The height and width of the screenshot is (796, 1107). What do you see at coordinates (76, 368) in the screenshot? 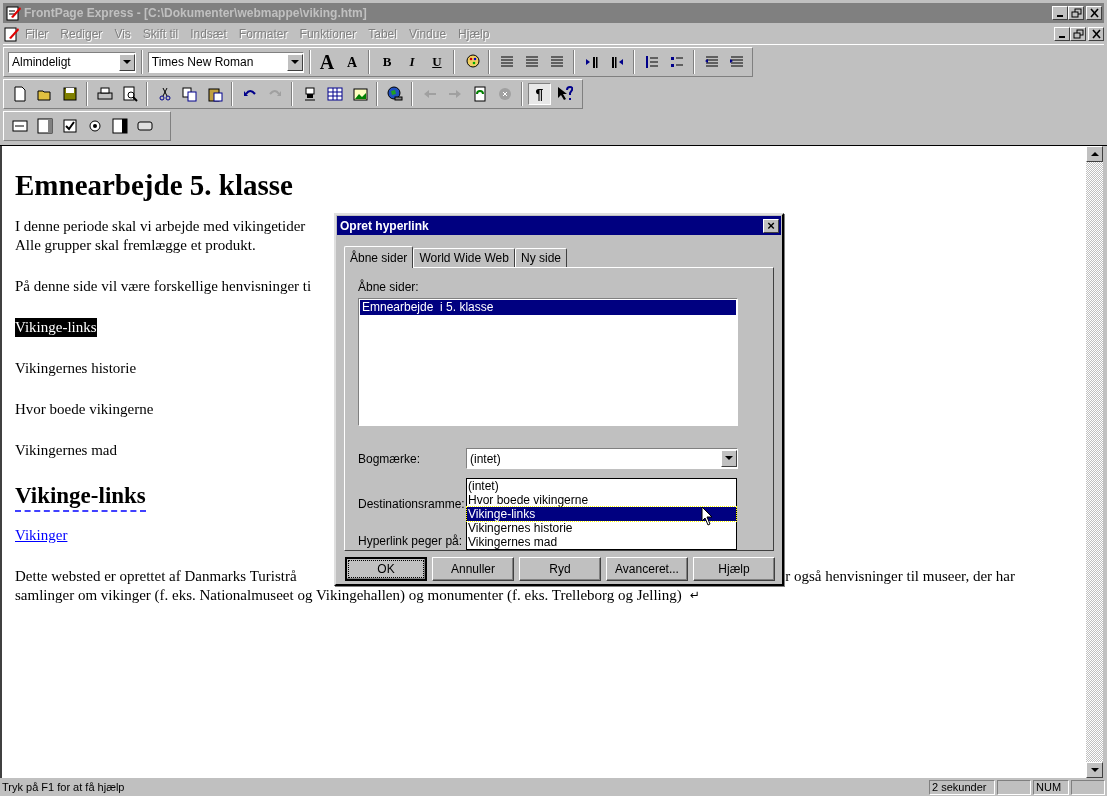
I see `paragraph-text: Vikingernes historie` at bounding box center [76, 368].